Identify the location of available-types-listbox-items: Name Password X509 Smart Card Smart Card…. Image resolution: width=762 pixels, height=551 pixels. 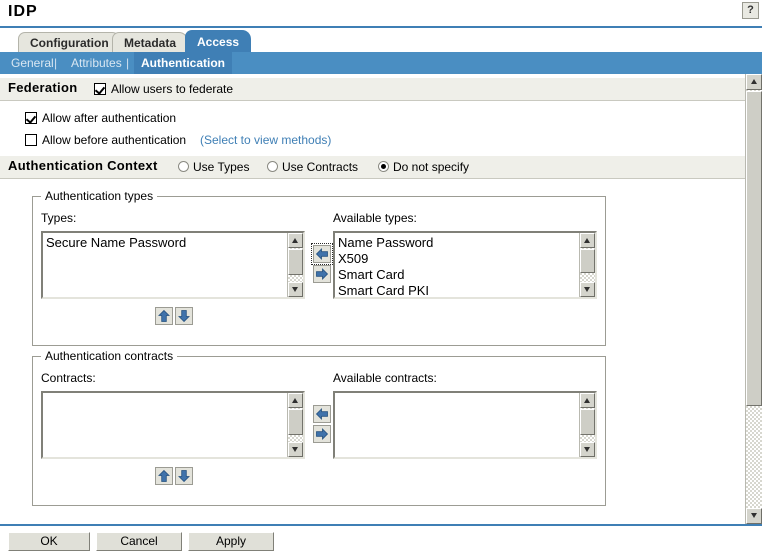
(456, 265).